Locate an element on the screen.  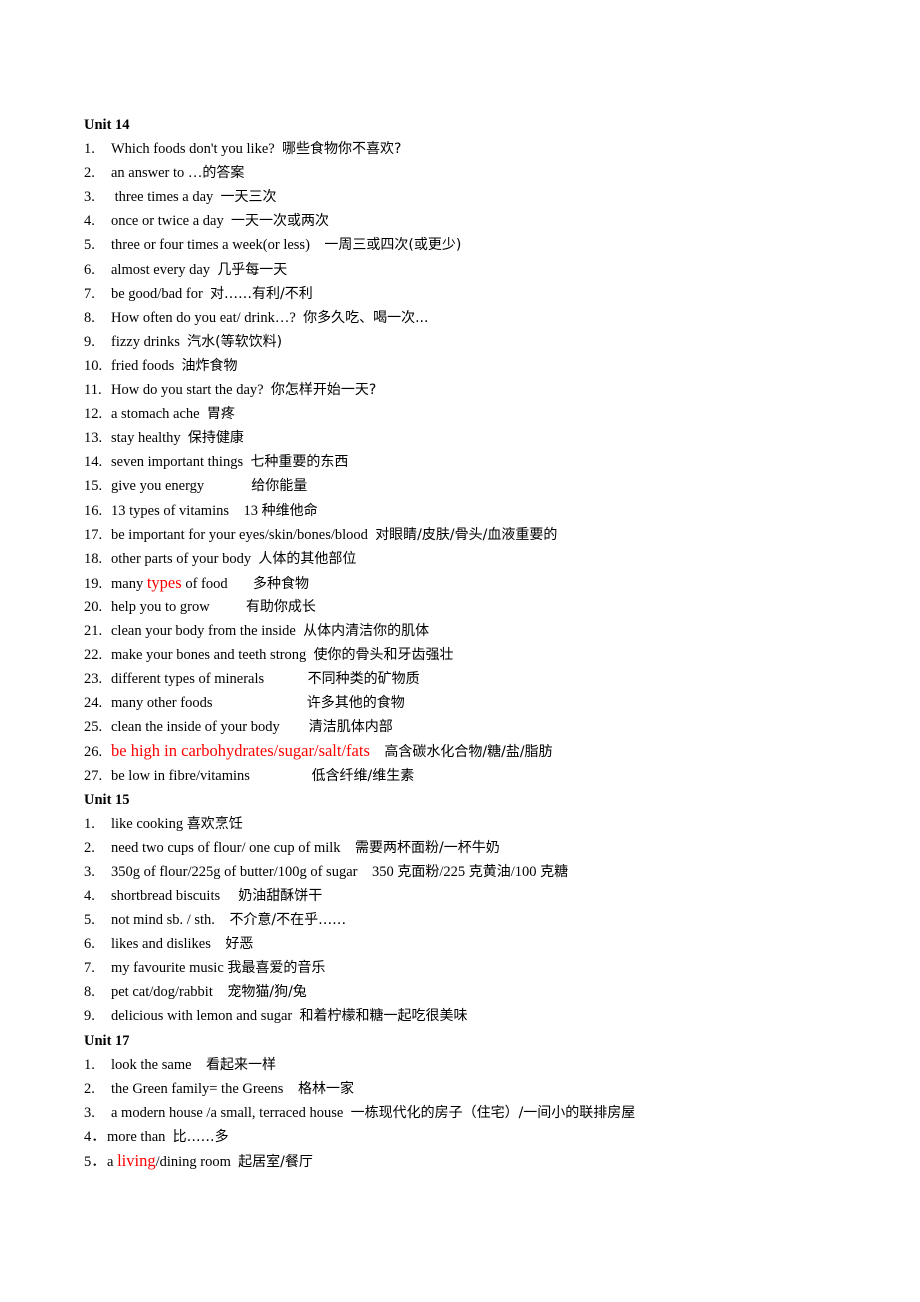
english-phrase: like cooking is located at coordinates (149, 823).